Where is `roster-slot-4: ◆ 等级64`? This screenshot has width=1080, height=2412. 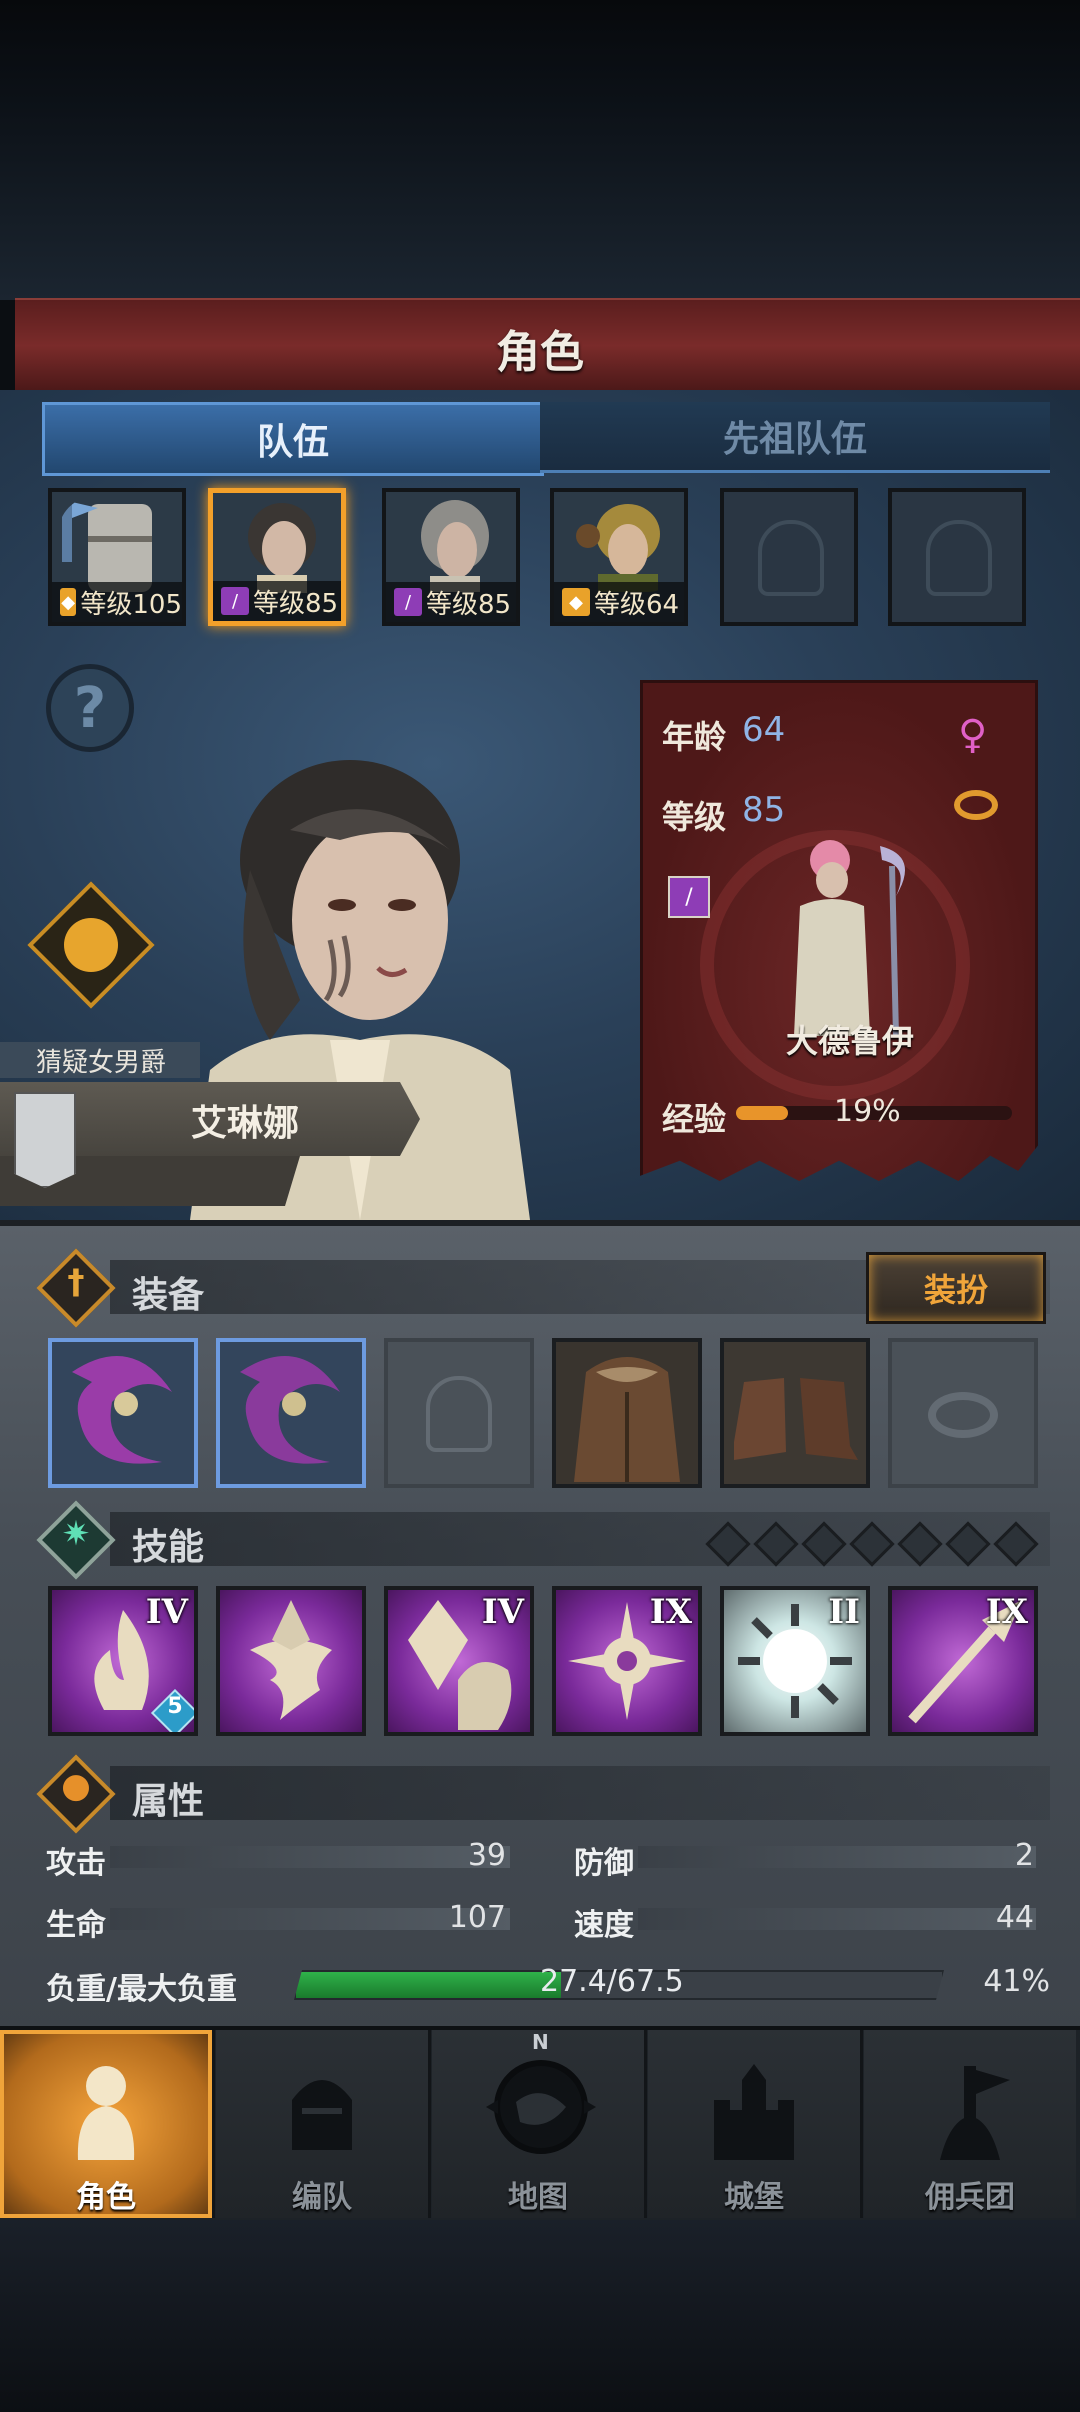
roster-slot-4: ◆ 等级64 is located at coordinates (619, 557).